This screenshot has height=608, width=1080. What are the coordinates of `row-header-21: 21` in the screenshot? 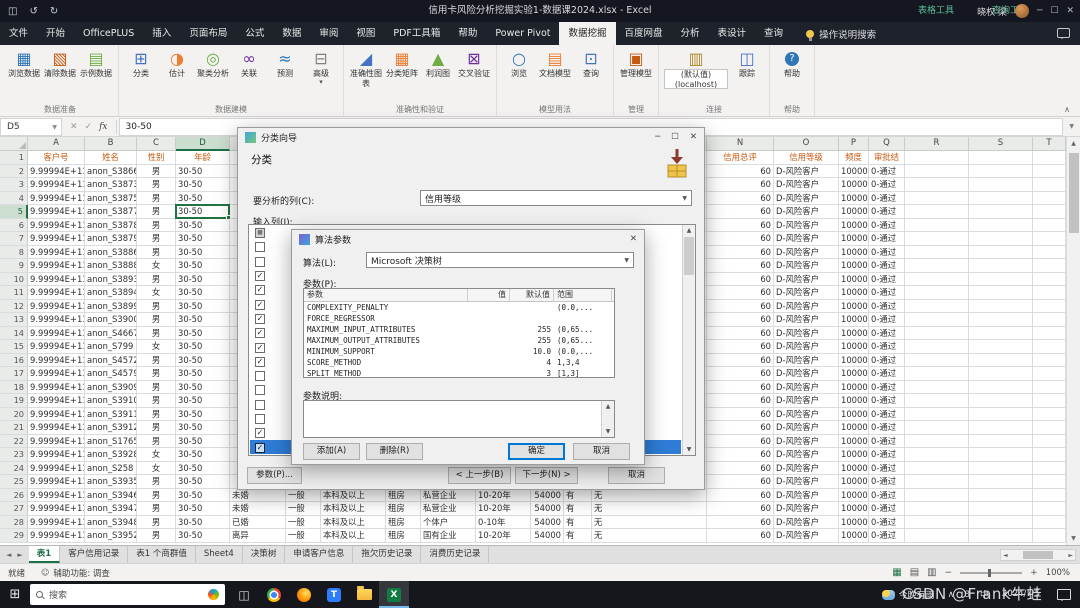 It's located at (14, 428).